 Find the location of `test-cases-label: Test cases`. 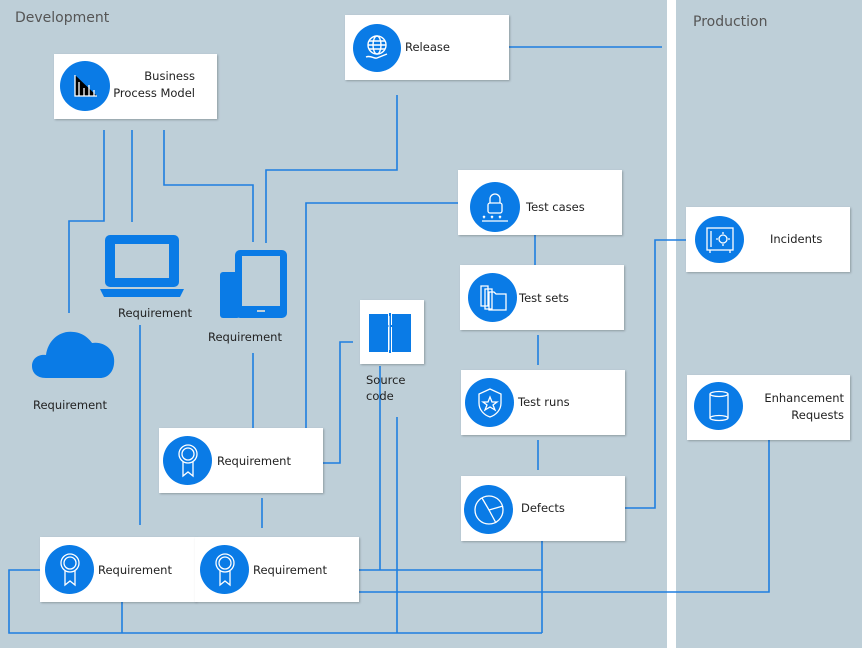

test-cases-label: Test cases is located at coordinates (555, 207).